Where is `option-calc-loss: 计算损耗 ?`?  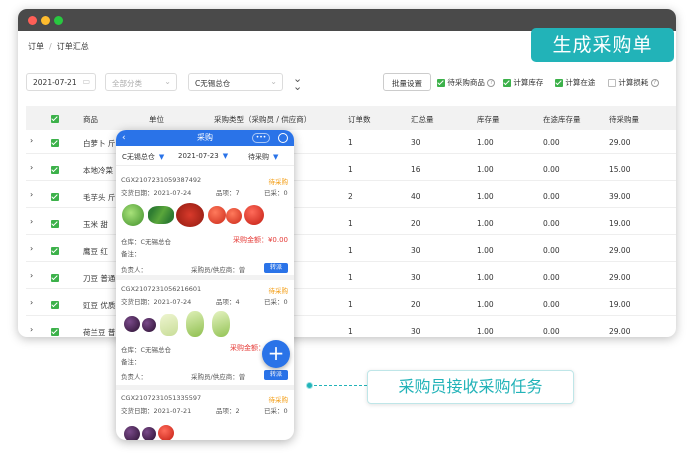 option-calc-loss: 计算损耗 ? is located at coordinates (633, 82).